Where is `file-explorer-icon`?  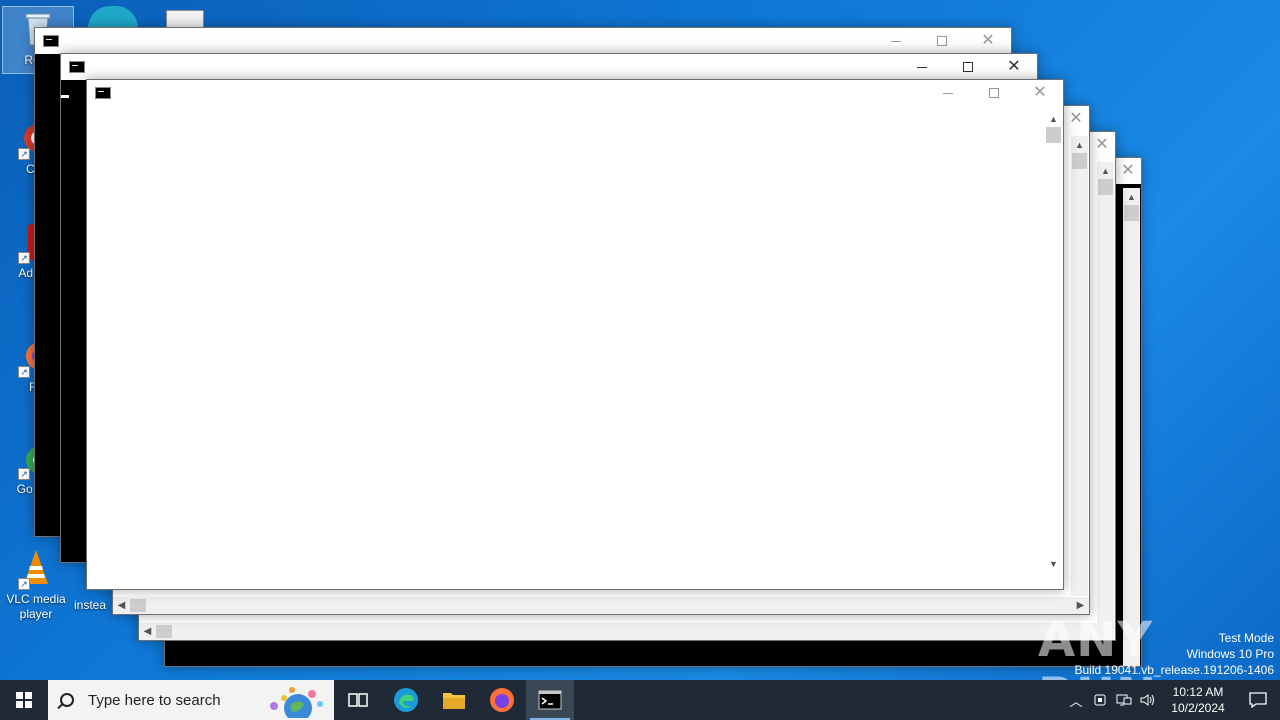 file-explorer-icon is located at coordinates (454, 701).